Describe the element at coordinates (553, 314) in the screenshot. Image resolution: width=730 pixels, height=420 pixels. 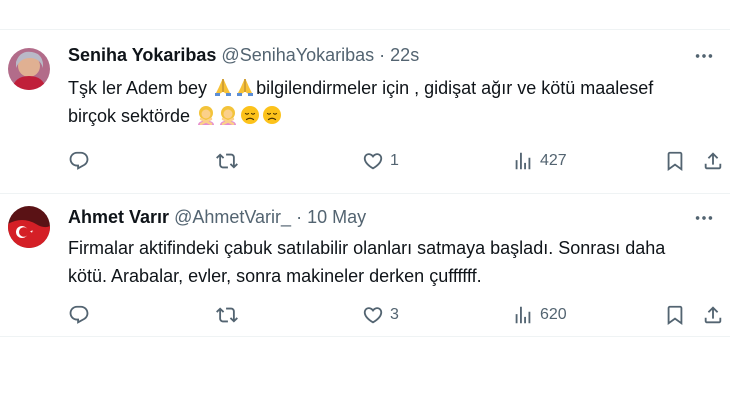
I see `view-count: 620` at that location.